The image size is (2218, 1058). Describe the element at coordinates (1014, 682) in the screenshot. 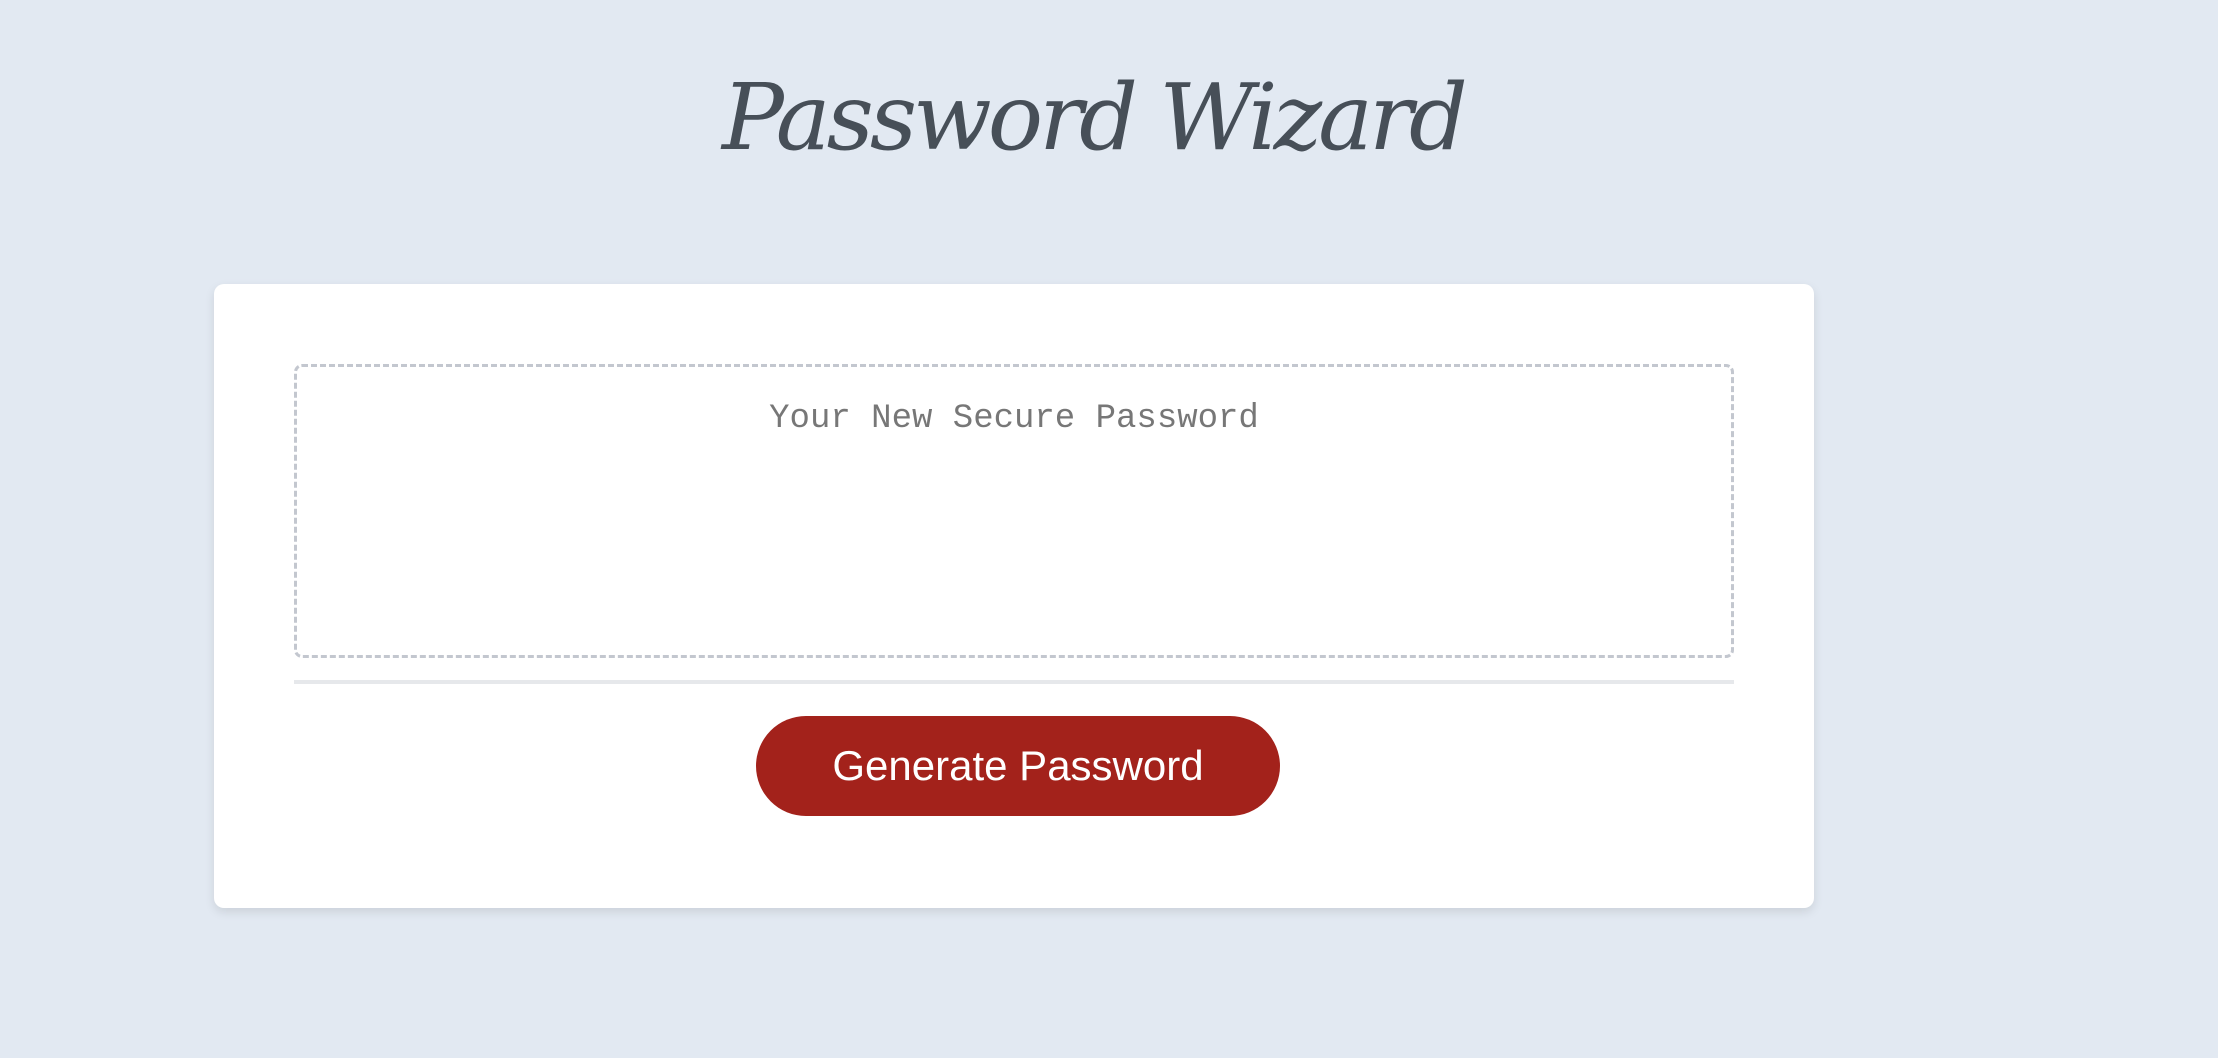

I see `divider` at that location.